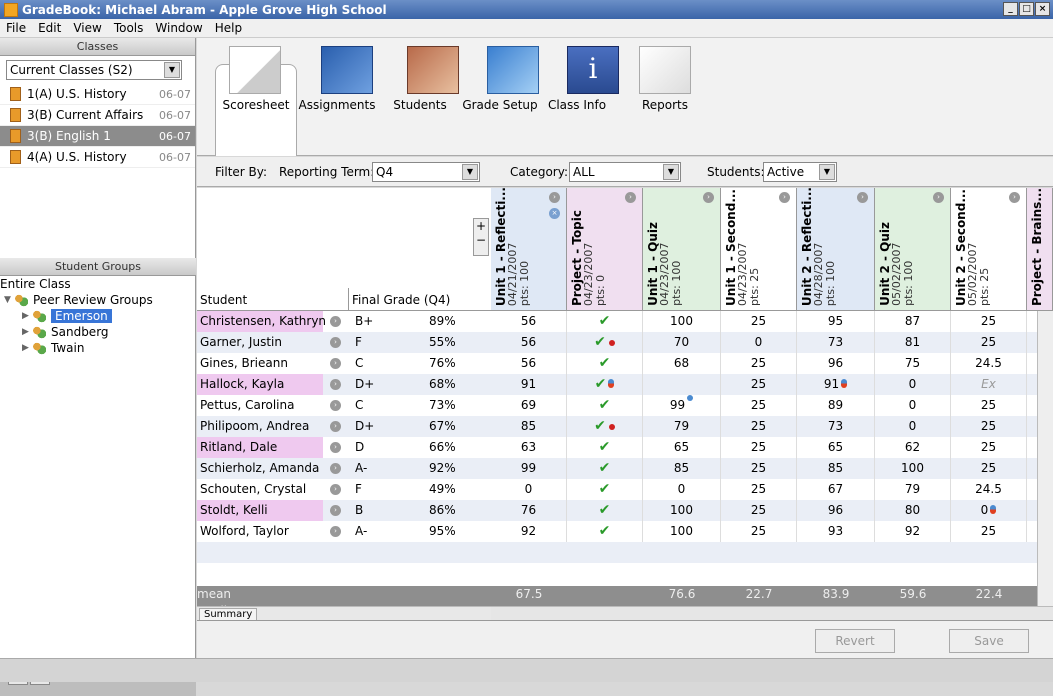 Image resolution: width=1053 pixels, height=696 pixels. I want to click on score-cell: 95, so click(836, 321).